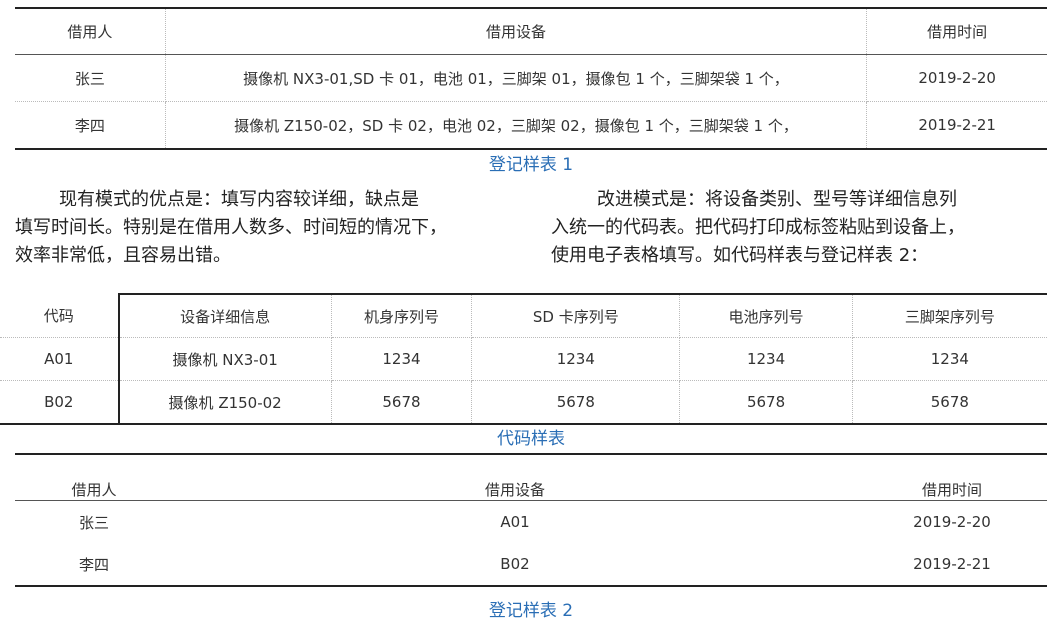 The width and height of the screenshot is (1057, 623). What do you see at coordinates (766, 402) in the screenshot?
I see `cell-battery-serial: 5678` at bounding box center [766, 402].